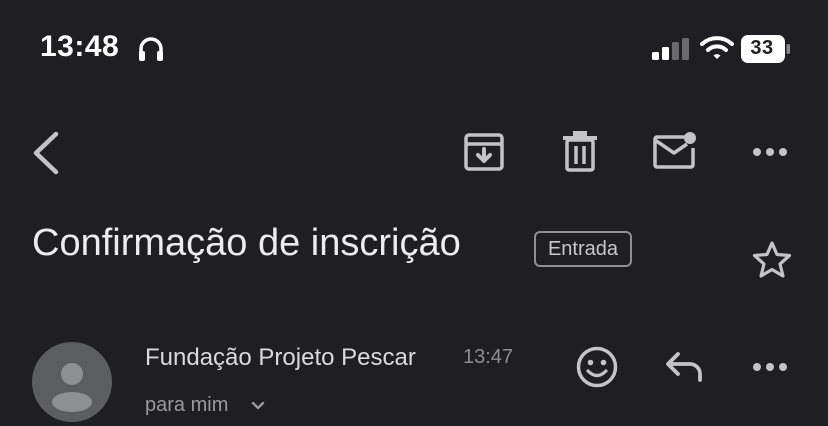 This screenshot has width=828, height=426. I want to click on battery-level: 33, so click(762, 48).